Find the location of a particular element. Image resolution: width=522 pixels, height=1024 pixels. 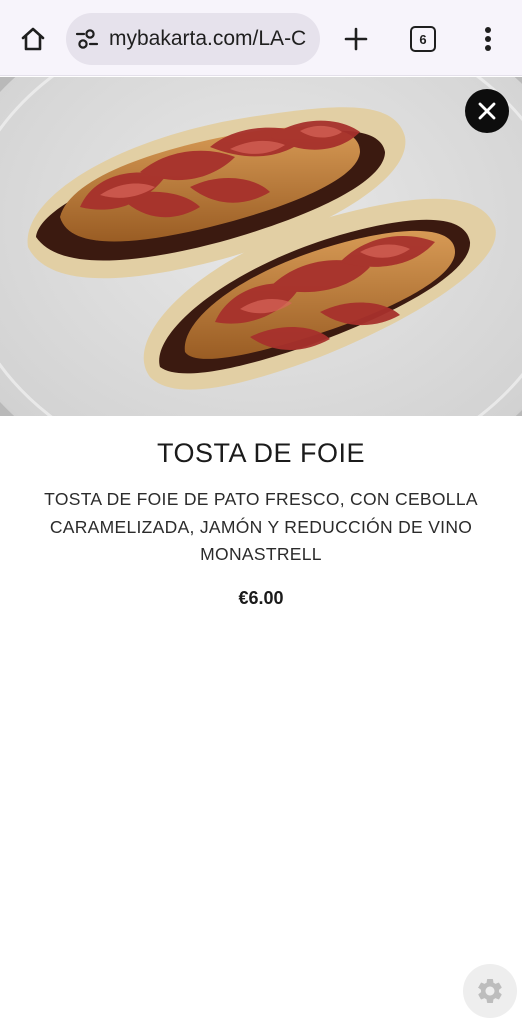

browser-menu-button is located at coordinates (488, 39).